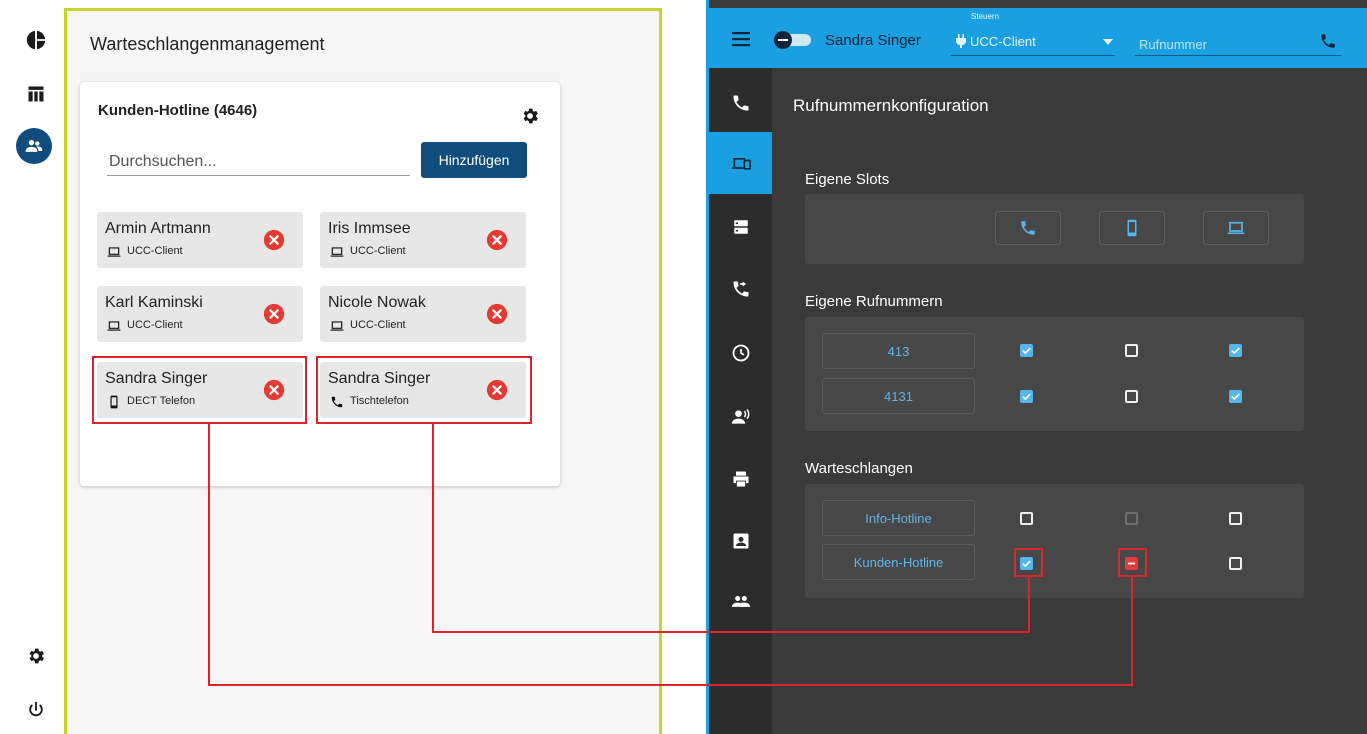 The height and width of the screenshot is (734, 1367). I want to click on number-button: 4131, so click(898, 396).